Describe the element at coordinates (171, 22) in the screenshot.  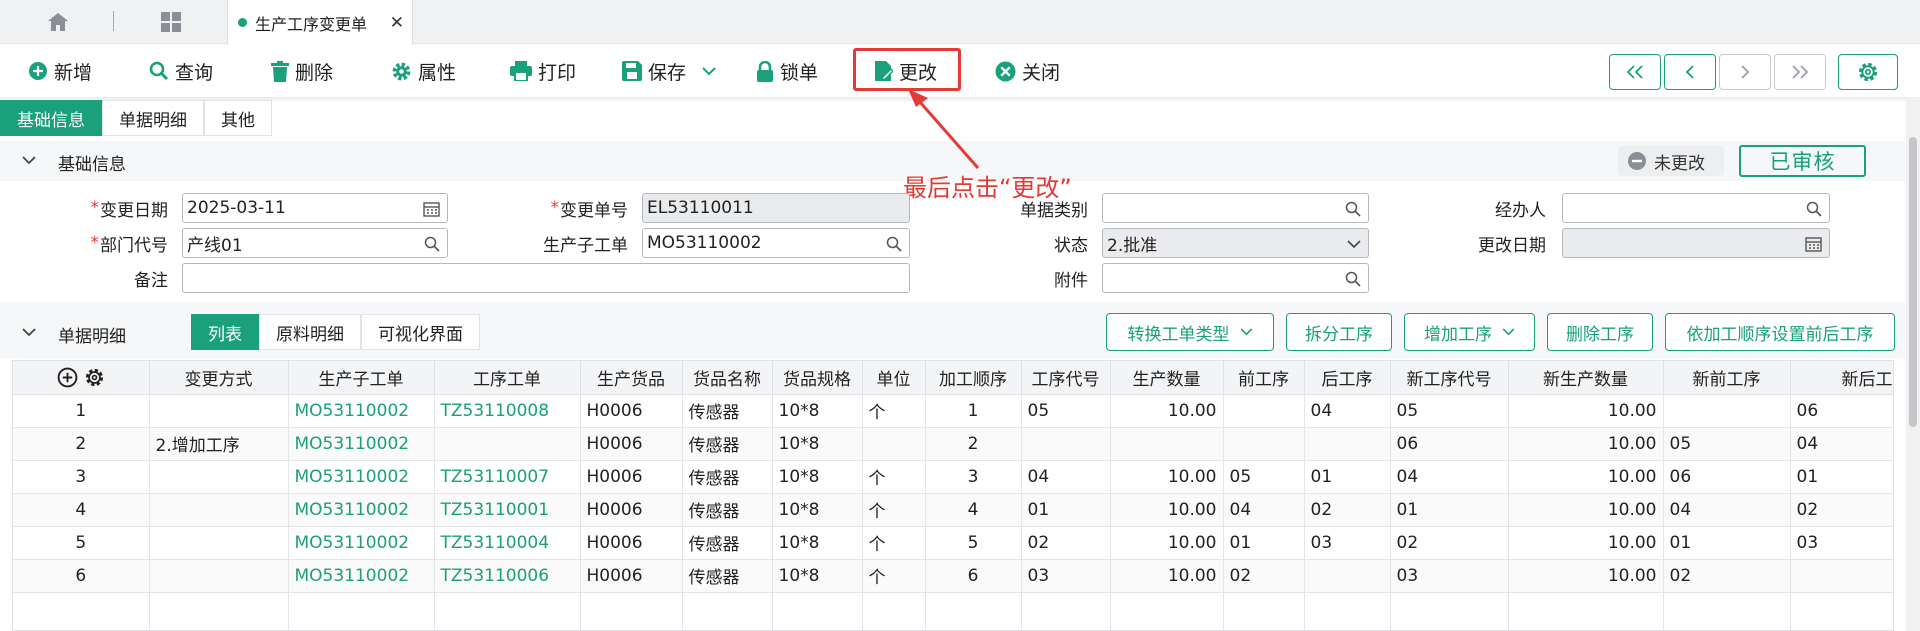
I see `apps-button` at that location.